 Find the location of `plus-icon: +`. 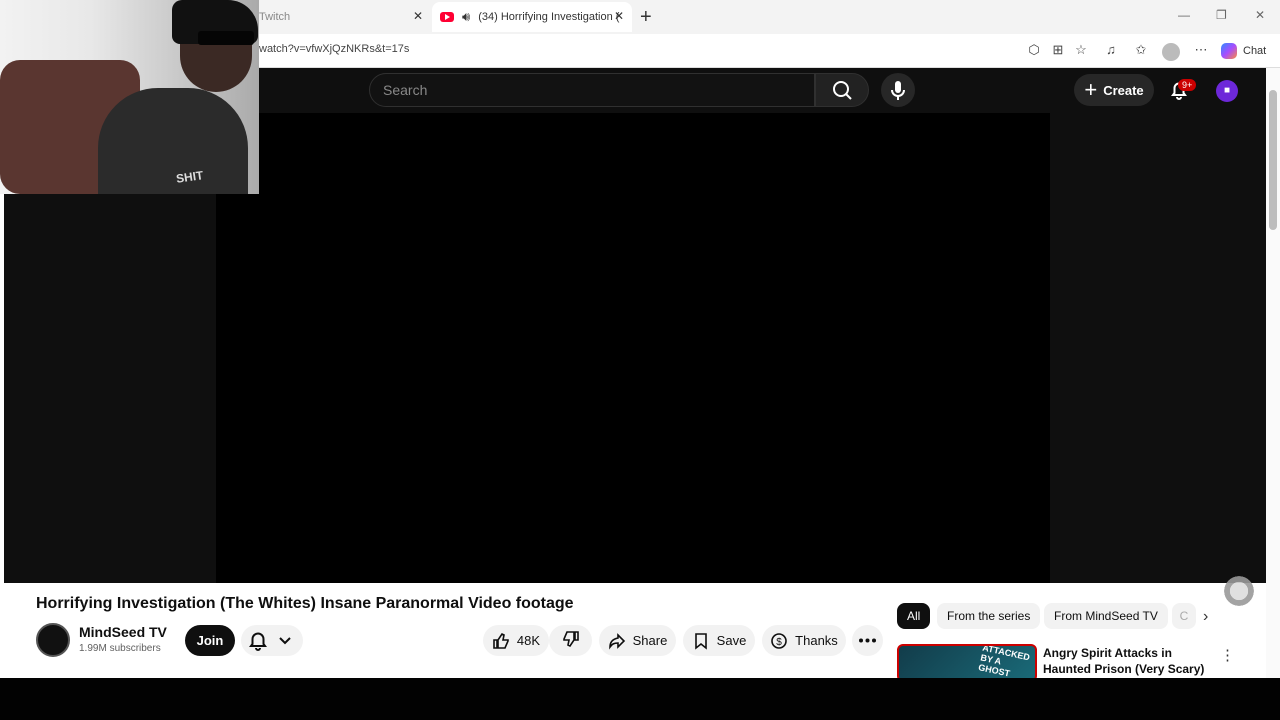

plus-icon: + is located at coordinates (1091, 89).